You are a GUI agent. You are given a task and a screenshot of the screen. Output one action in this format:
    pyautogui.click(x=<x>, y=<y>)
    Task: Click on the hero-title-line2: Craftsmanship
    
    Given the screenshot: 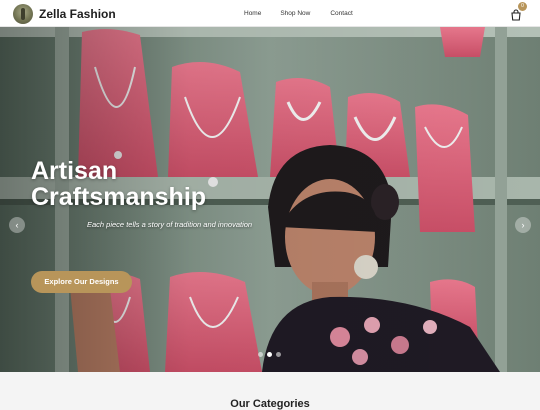 What is the action you would take?
    pyautogui.click(x=119, y=197)
    